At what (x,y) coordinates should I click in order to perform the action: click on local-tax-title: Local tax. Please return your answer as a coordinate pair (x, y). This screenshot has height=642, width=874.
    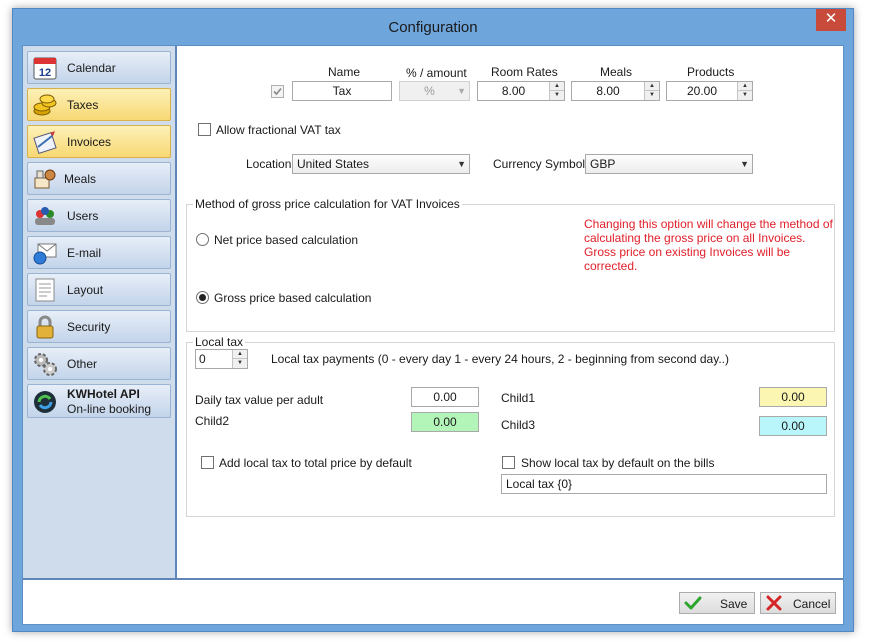
    Looking at the image, I should click on (219, 342).